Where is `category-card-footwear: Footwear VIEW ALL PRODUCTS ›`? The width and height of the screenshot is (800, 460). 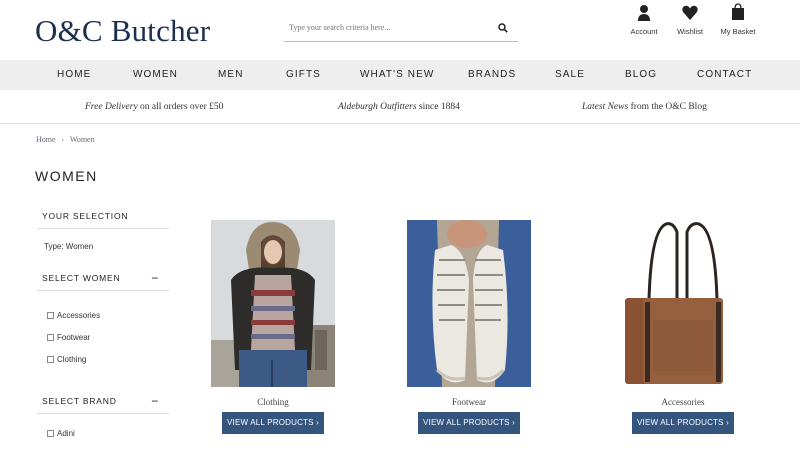 category-card-footwear: Footwear VIEW ALL PRODUCTS › is located at coordinates (469, 327).